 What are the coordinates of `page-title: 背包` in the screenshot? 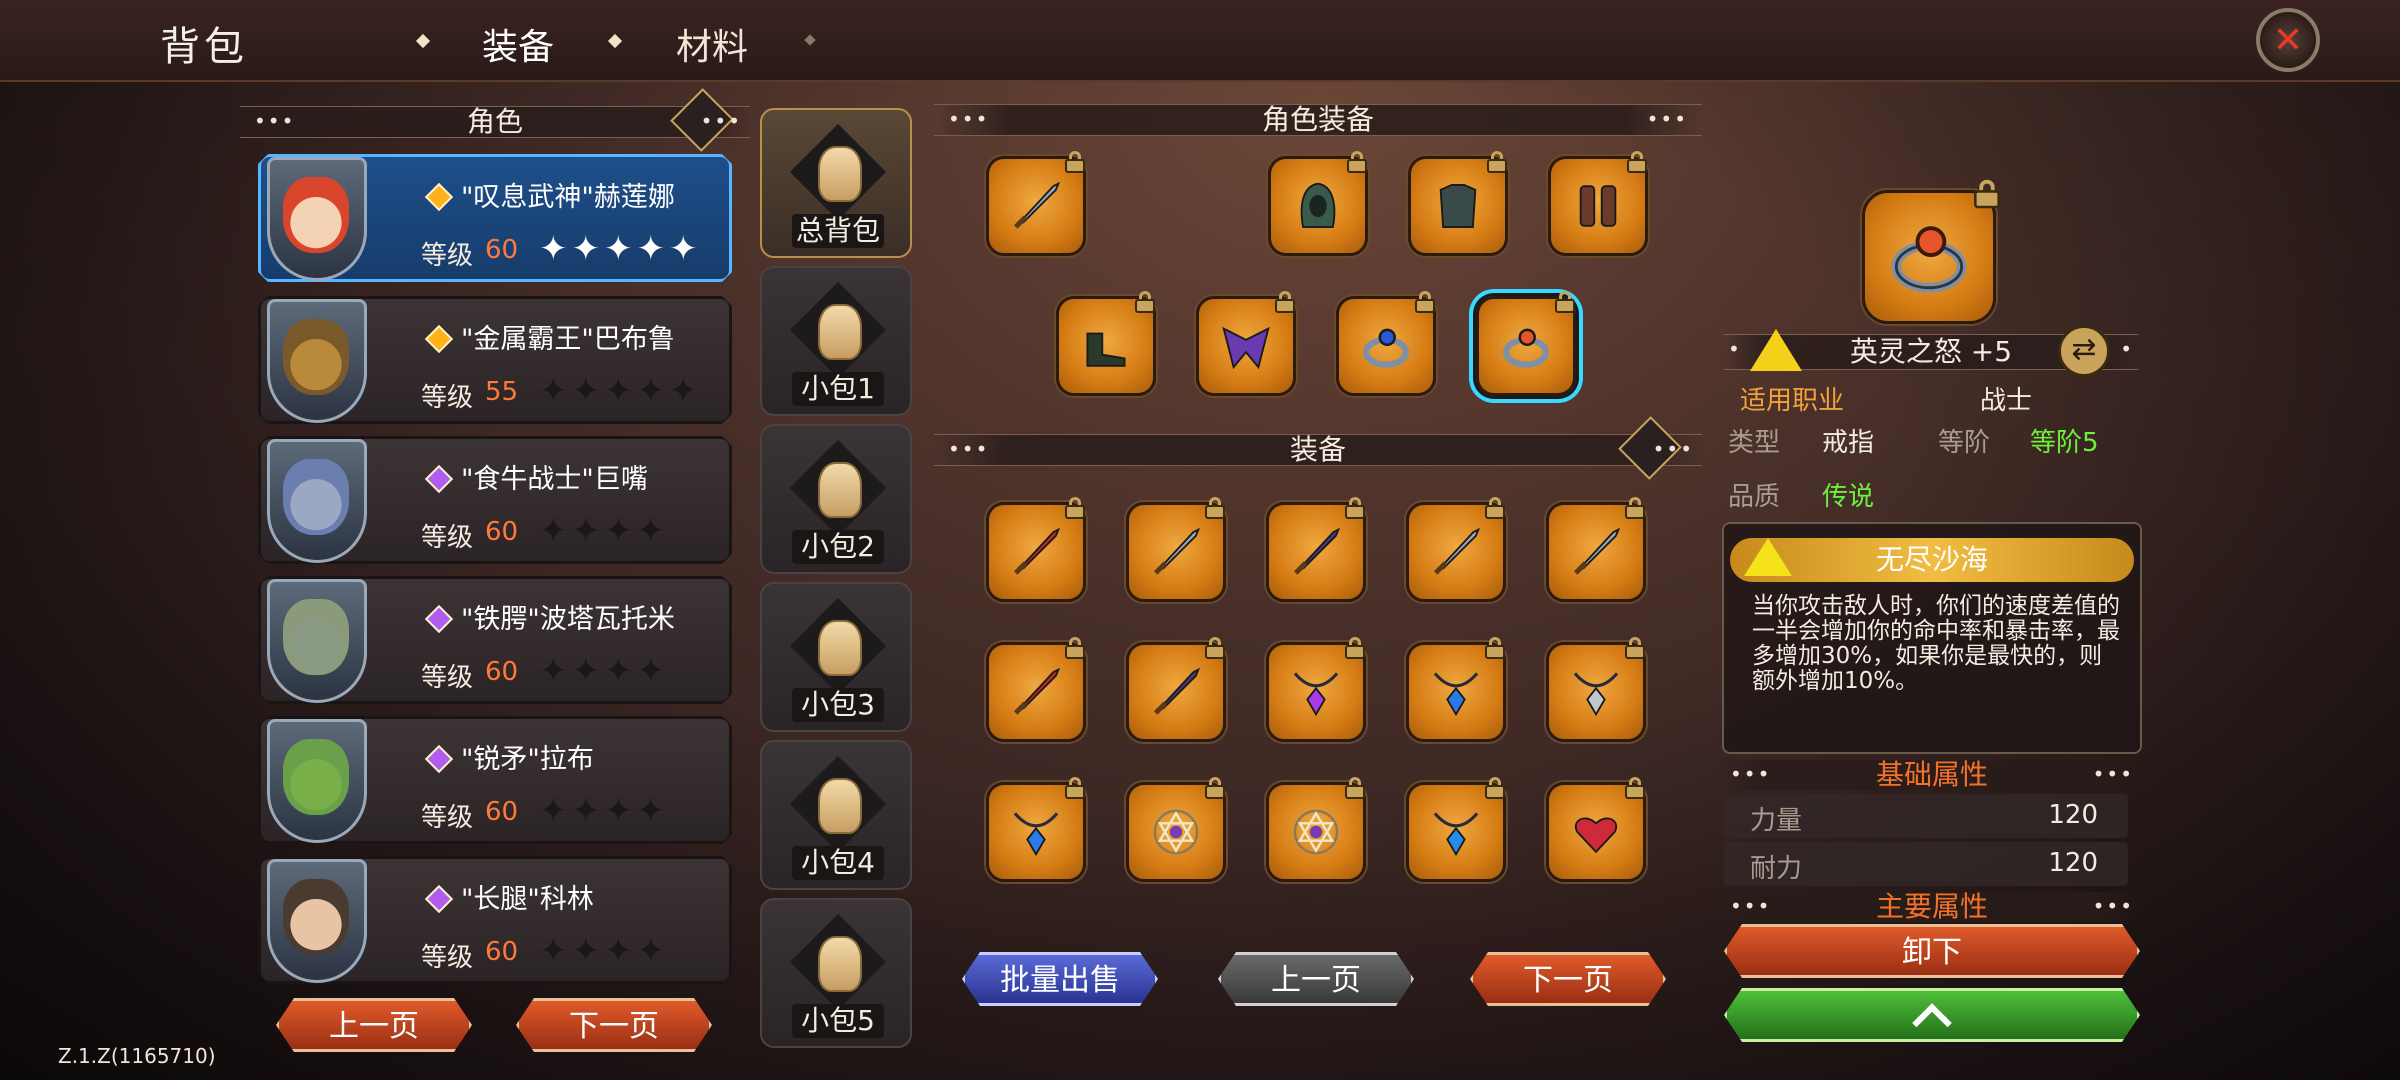 It's located at (204, 47).